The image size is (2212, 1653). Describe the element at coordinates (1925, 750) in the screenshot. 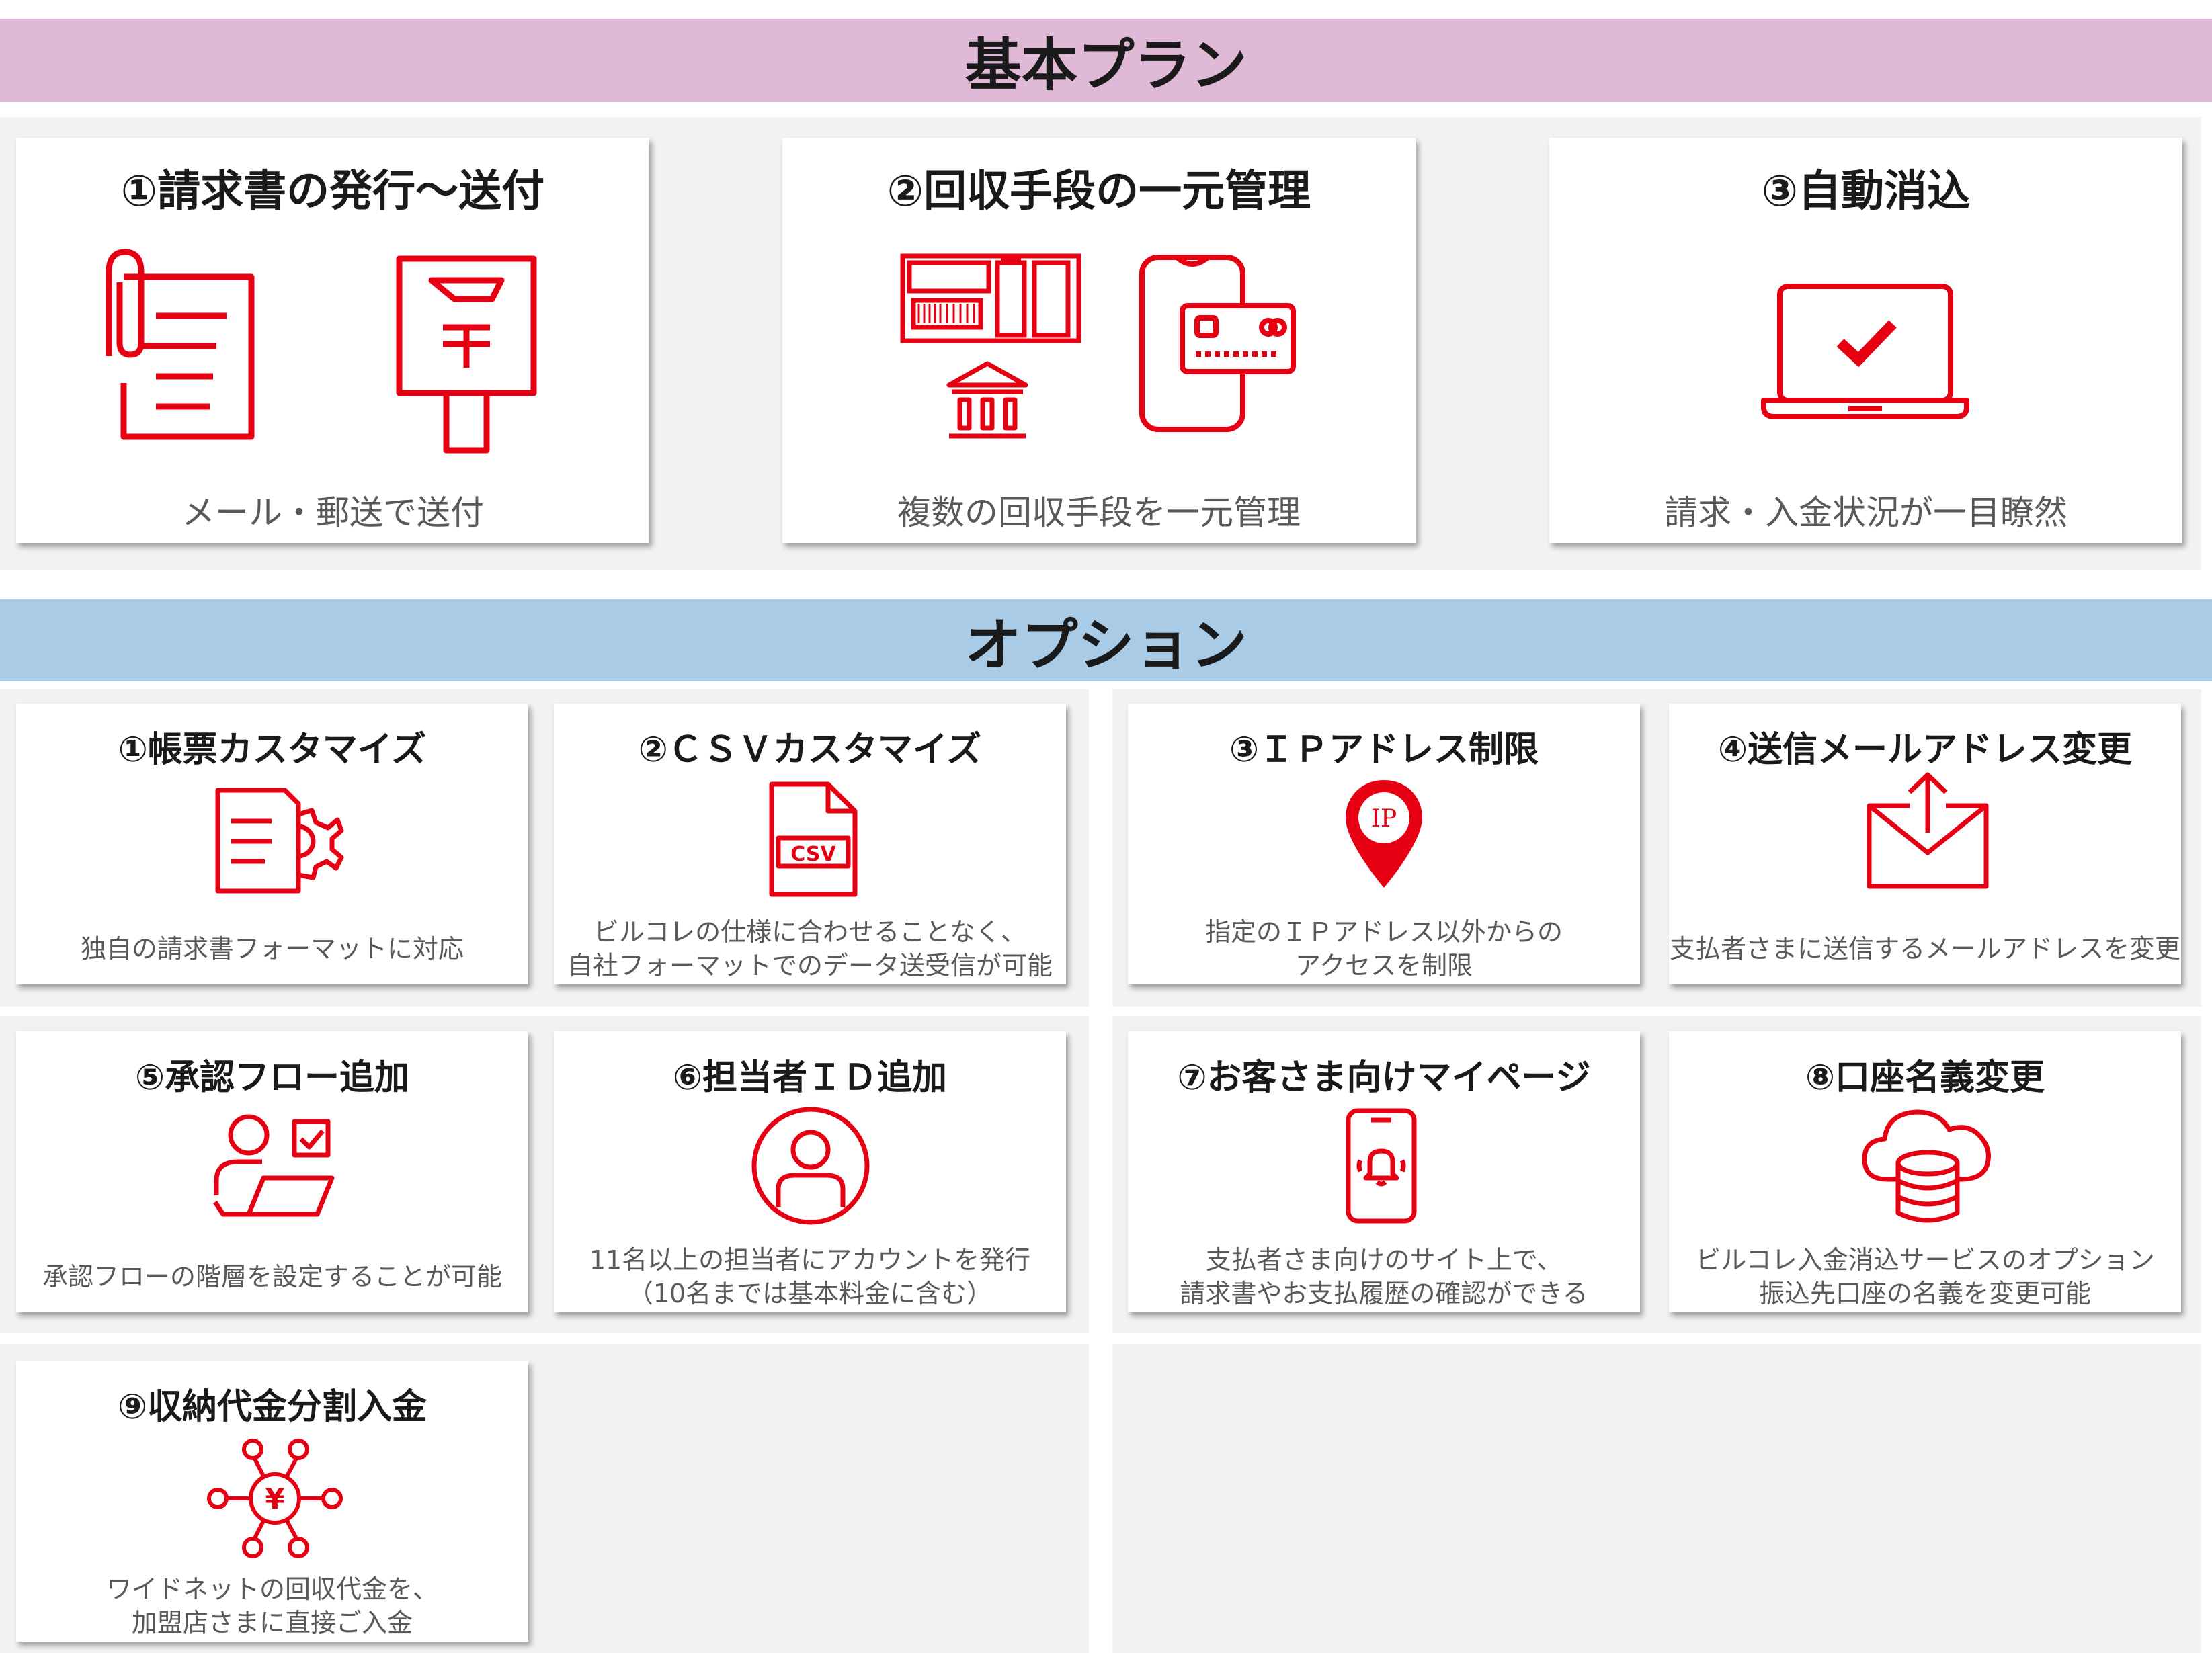

I see `card-title: ④送信メールアドレス変更` at that location.